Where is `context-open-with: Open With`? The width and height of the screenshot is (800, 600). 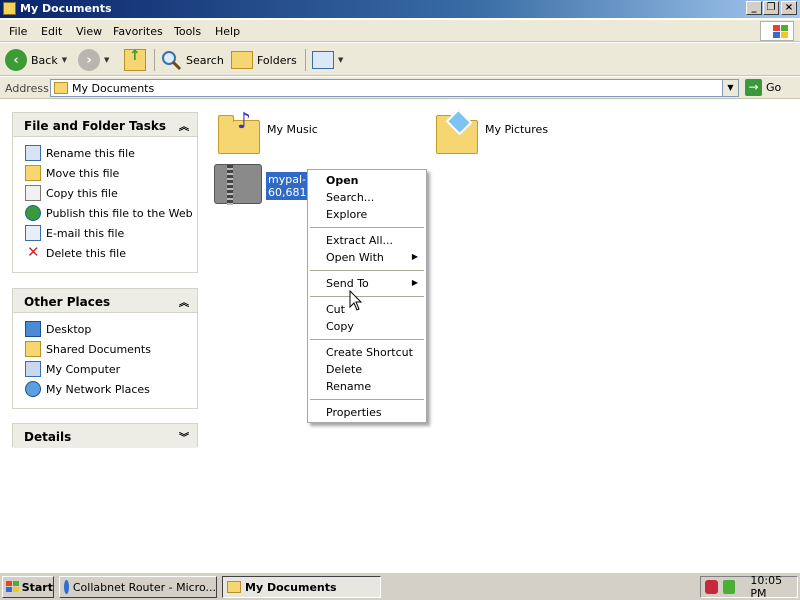 context-open-with: Open With is located at coordinates (355, 257).